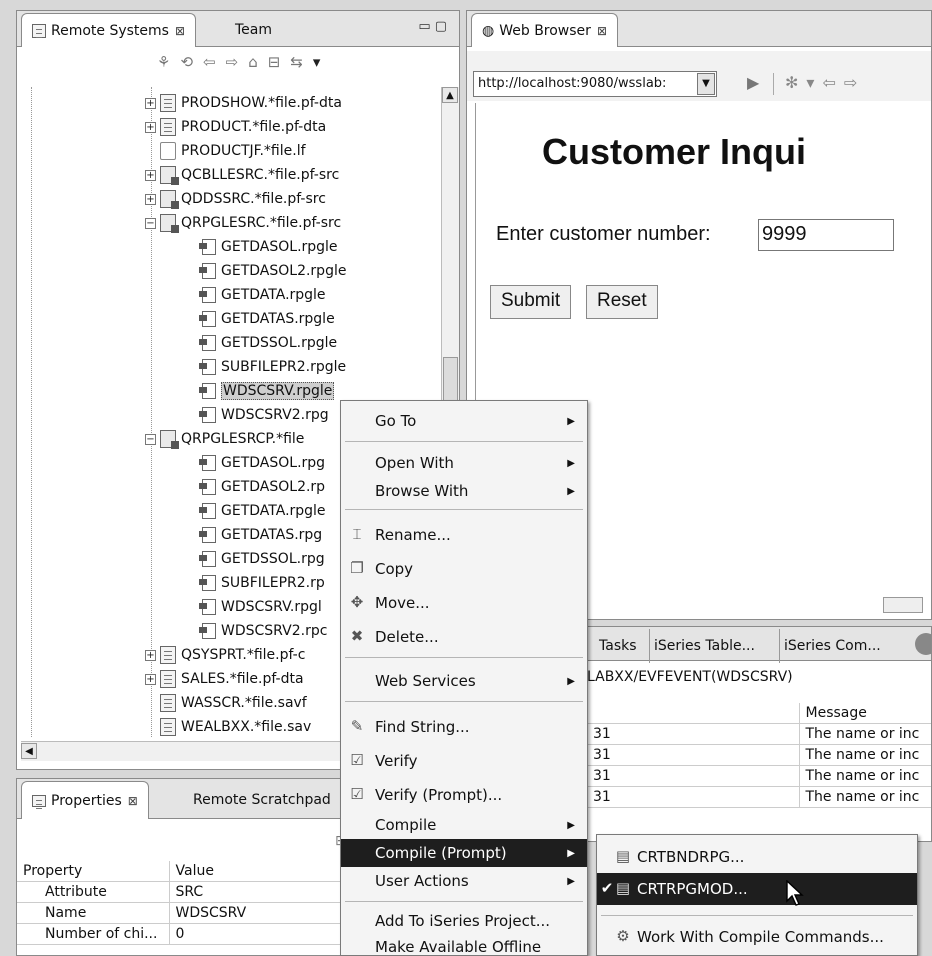  Describe the element at coordinates (464, 761) in the screenshot. I see `menu-item-verify: ☑ Verify` at that location.